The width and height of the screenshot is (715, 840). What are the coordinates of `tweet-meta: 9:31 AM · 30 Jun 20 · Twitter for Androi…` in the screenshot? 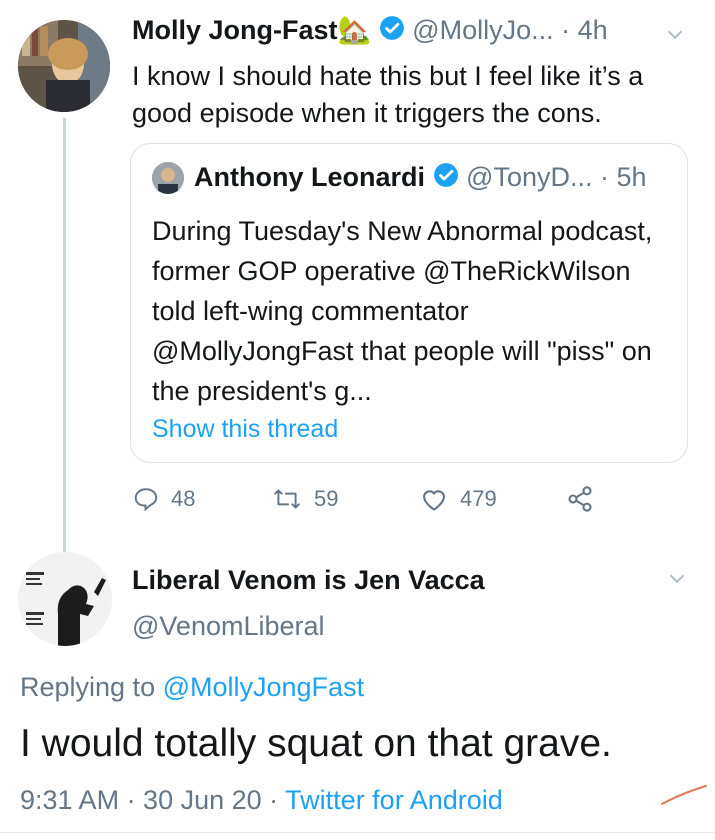 It's located at (261, 800).